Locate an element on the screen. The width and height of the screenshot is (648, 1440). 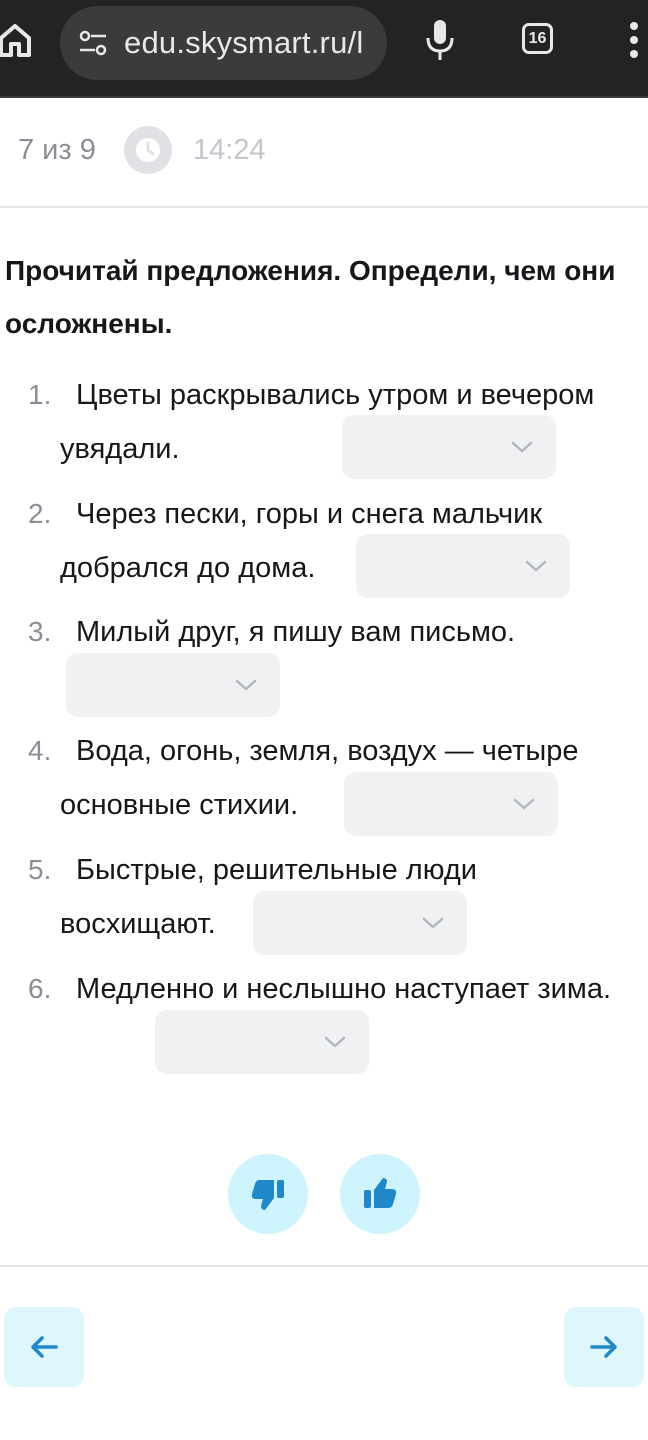
browser-toolbar: edu.skysmart.ru/l 16 is located at coordinates (324, 49).